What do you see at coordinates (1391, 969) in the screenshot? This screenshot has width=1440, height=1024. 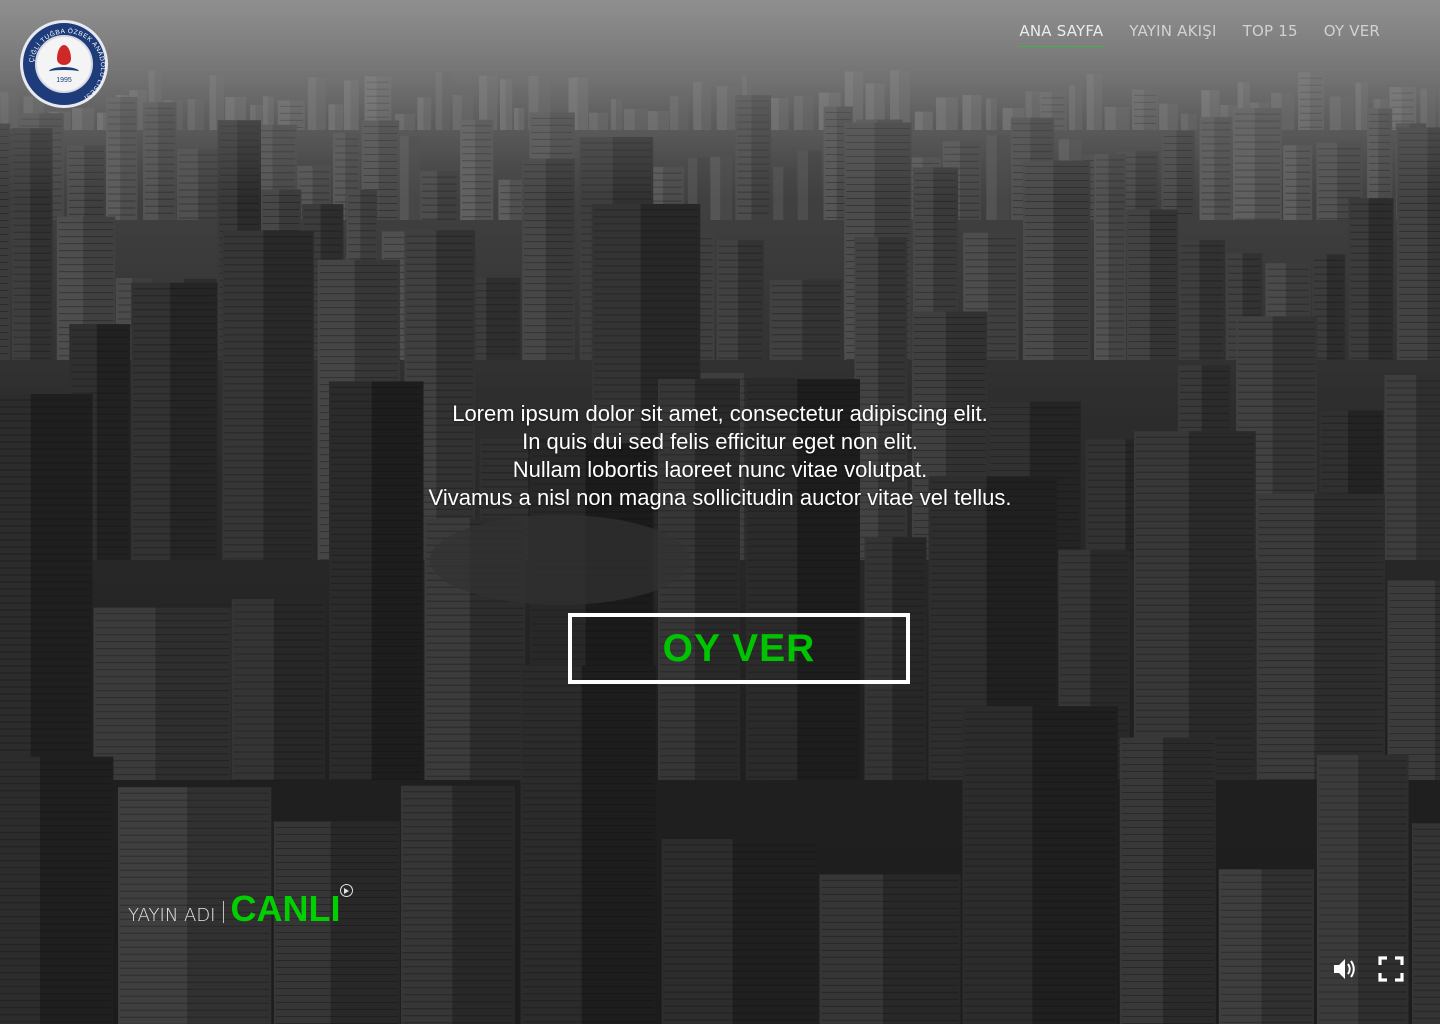 I see `fullscreen-icon` at bounding box center [1391, 969].